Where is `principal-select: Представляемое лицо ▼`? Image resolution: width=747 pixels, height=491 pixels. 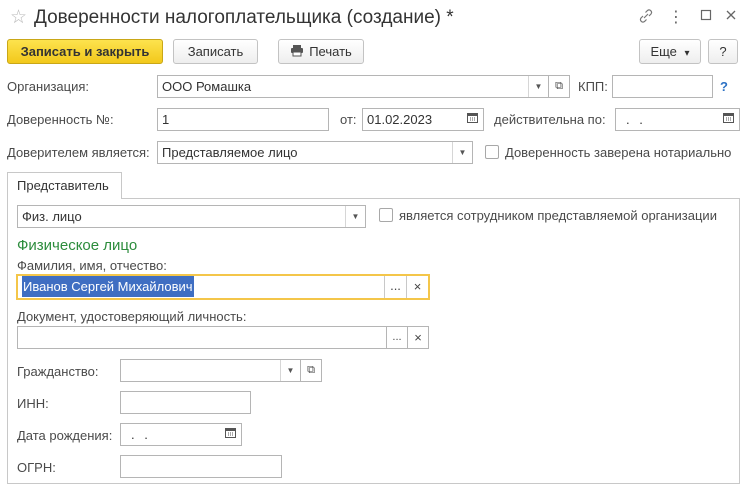 principal-select: Представляемое лицо ▼ is located at coordinates (315, 152).